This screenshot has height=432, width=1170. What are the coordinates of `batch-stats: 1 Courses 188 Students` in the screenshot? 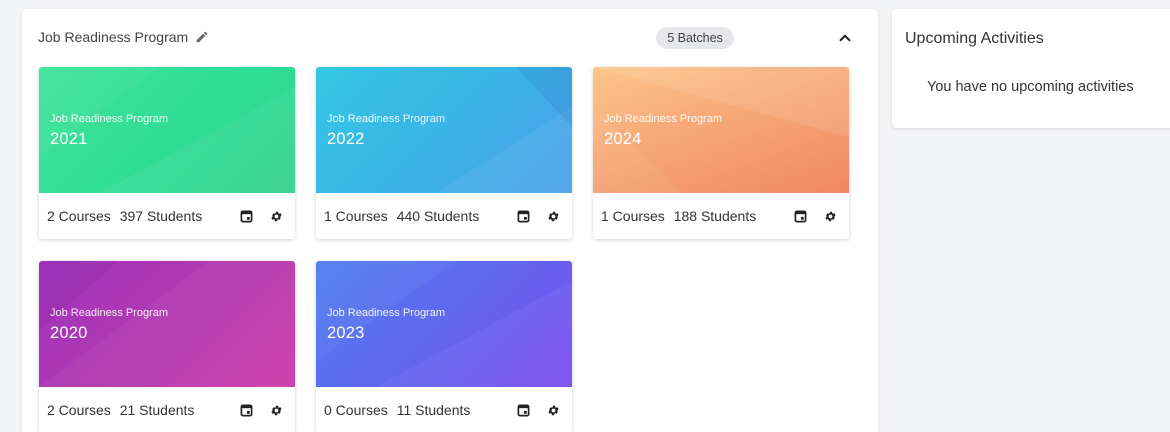 It's located at (695, 216).